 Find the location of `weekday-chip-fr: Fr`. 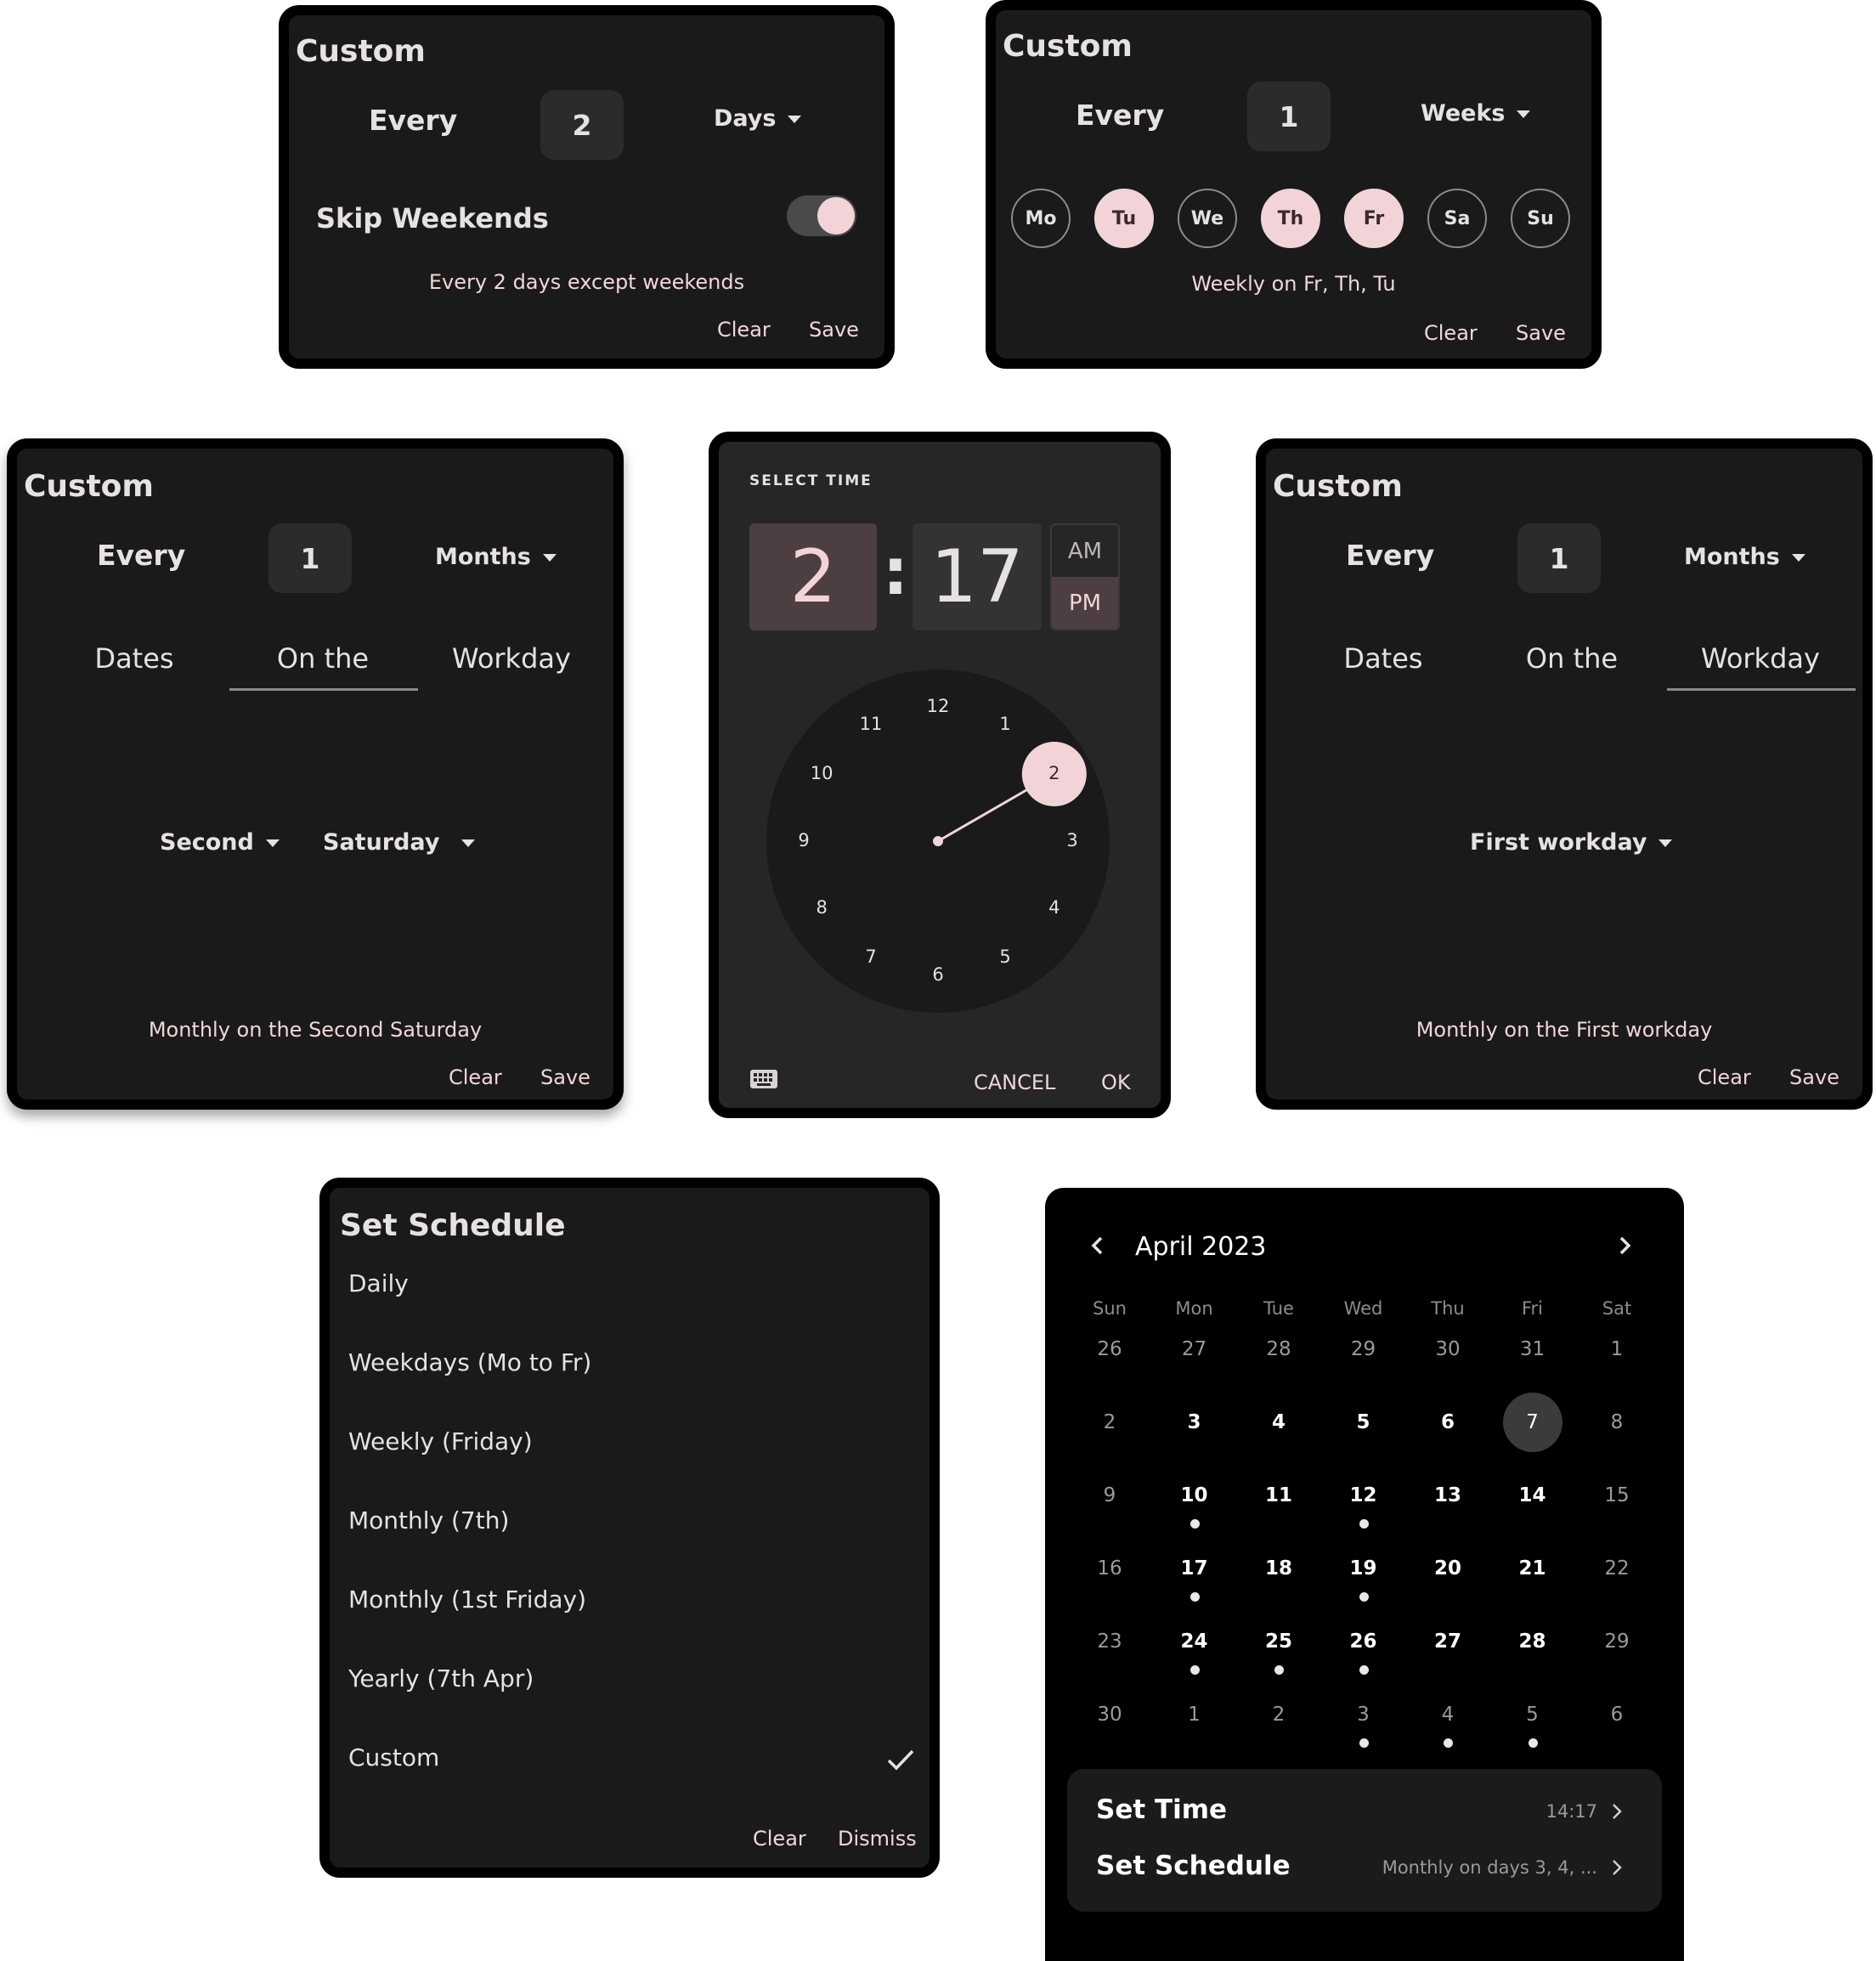

weekday-chip-fr: Fr is located at coordinates (1374, 218).